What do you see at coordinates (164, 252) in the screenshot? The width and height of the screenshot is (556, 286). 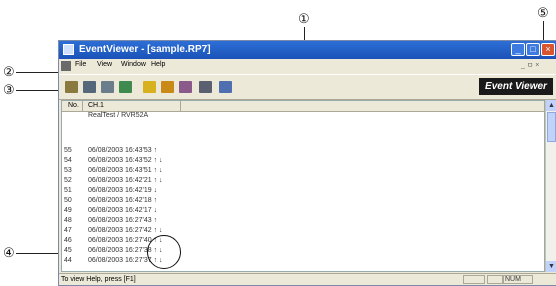 I see `callout-4-highlight-circle` at bounding box center [164, 252].